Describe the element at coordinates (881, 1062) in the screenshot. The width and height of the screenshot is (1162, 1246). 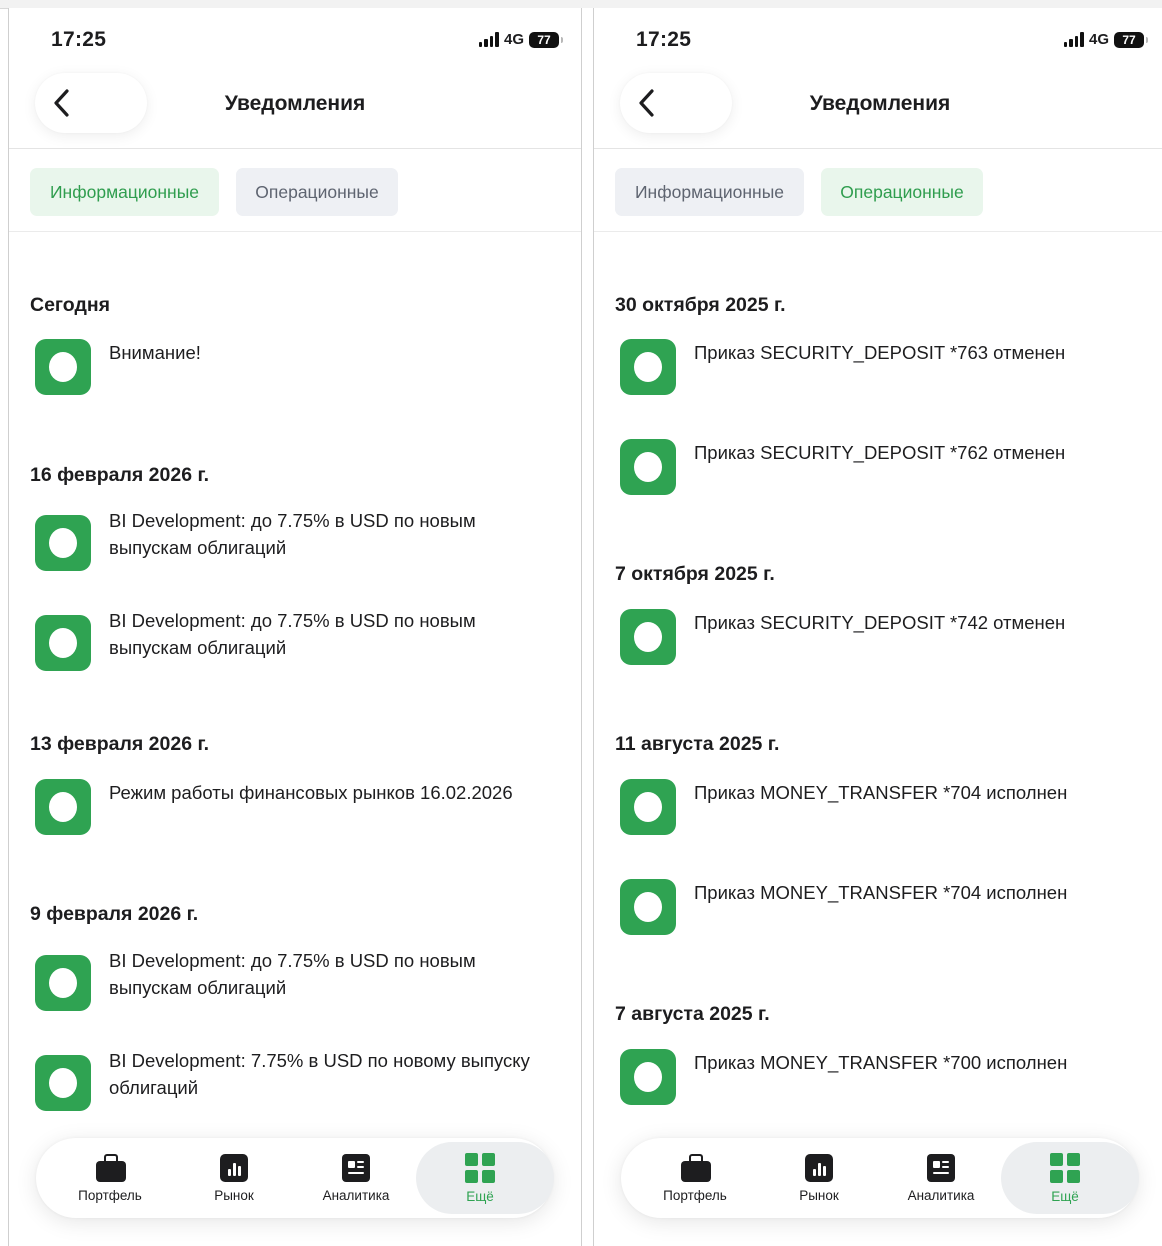
I see `notification-text: Приказ MONEY_TRANSFER *700 исполнен` at that location.